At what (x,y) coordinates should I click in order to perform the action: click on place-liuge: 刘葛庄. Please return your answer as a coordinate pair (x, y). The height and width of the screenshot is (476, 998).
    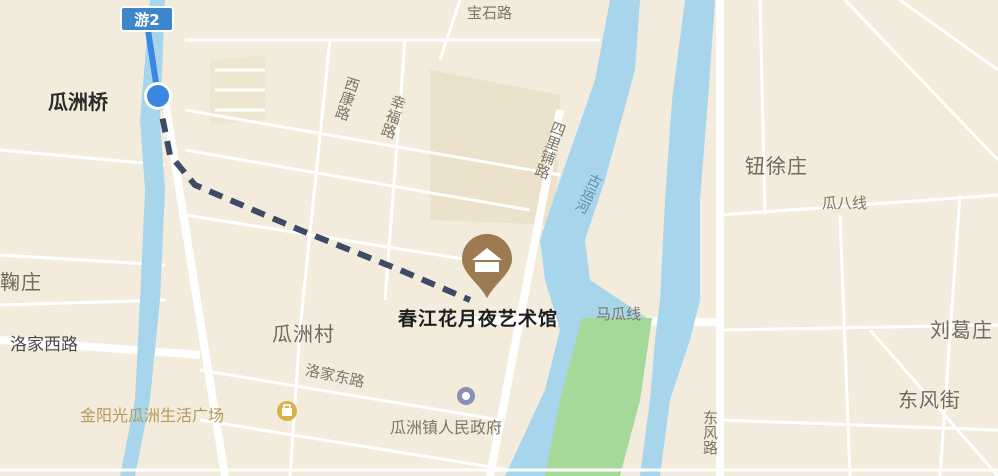
    Looking at the image, I should click on (961, 330).